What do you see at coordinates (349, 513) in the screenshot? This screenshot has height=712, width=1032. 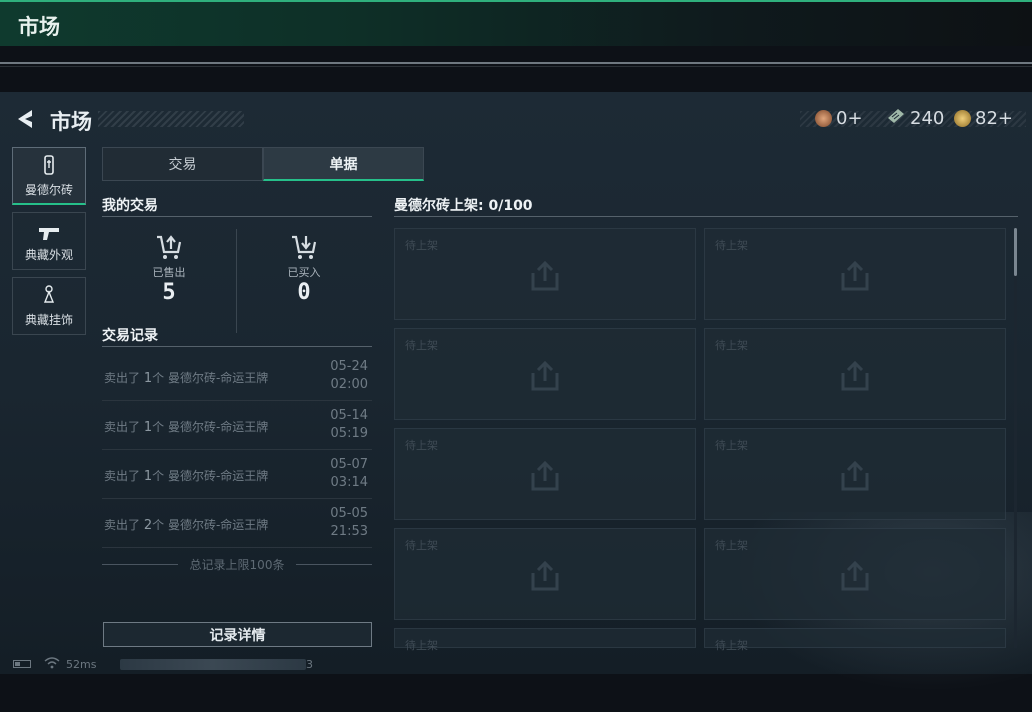 I see `record-date: 05-05` at bounding box center [349, 513].